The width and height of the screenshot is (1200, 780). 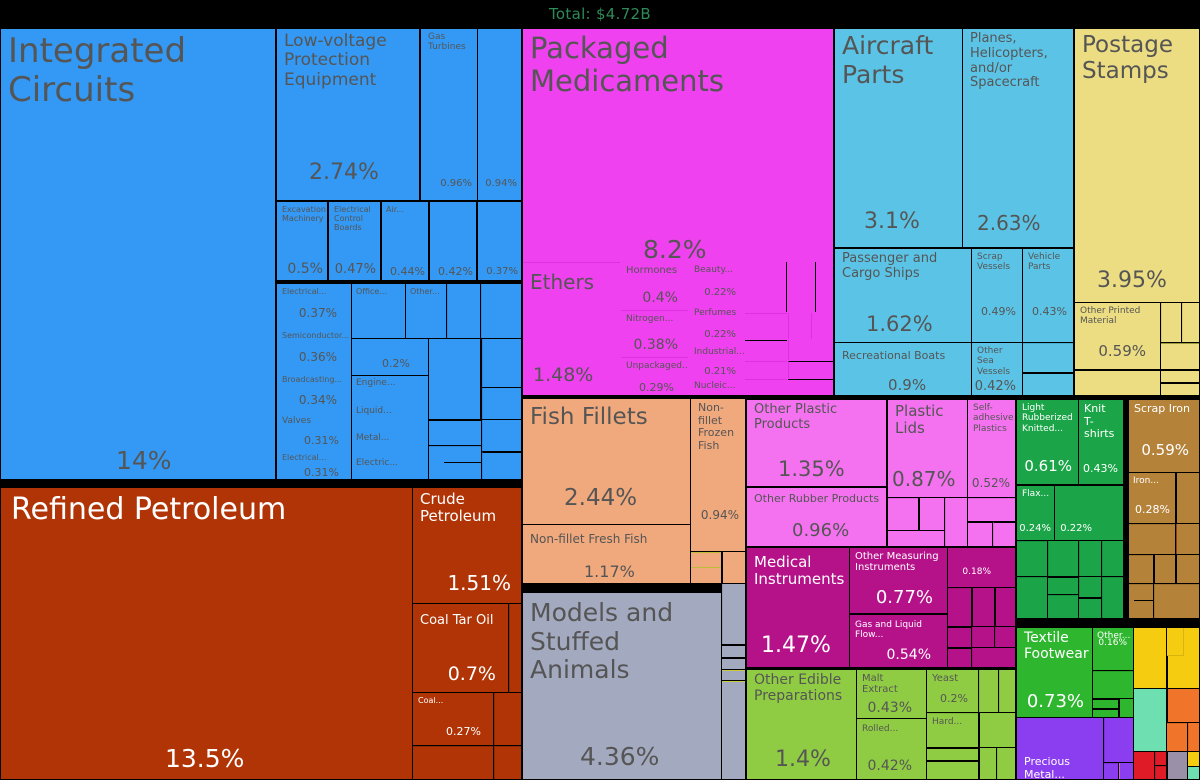 I want to click on treemap-cell-refined-petroleum: Refined Petroleum 13.5%, so click(x=206, y=633).